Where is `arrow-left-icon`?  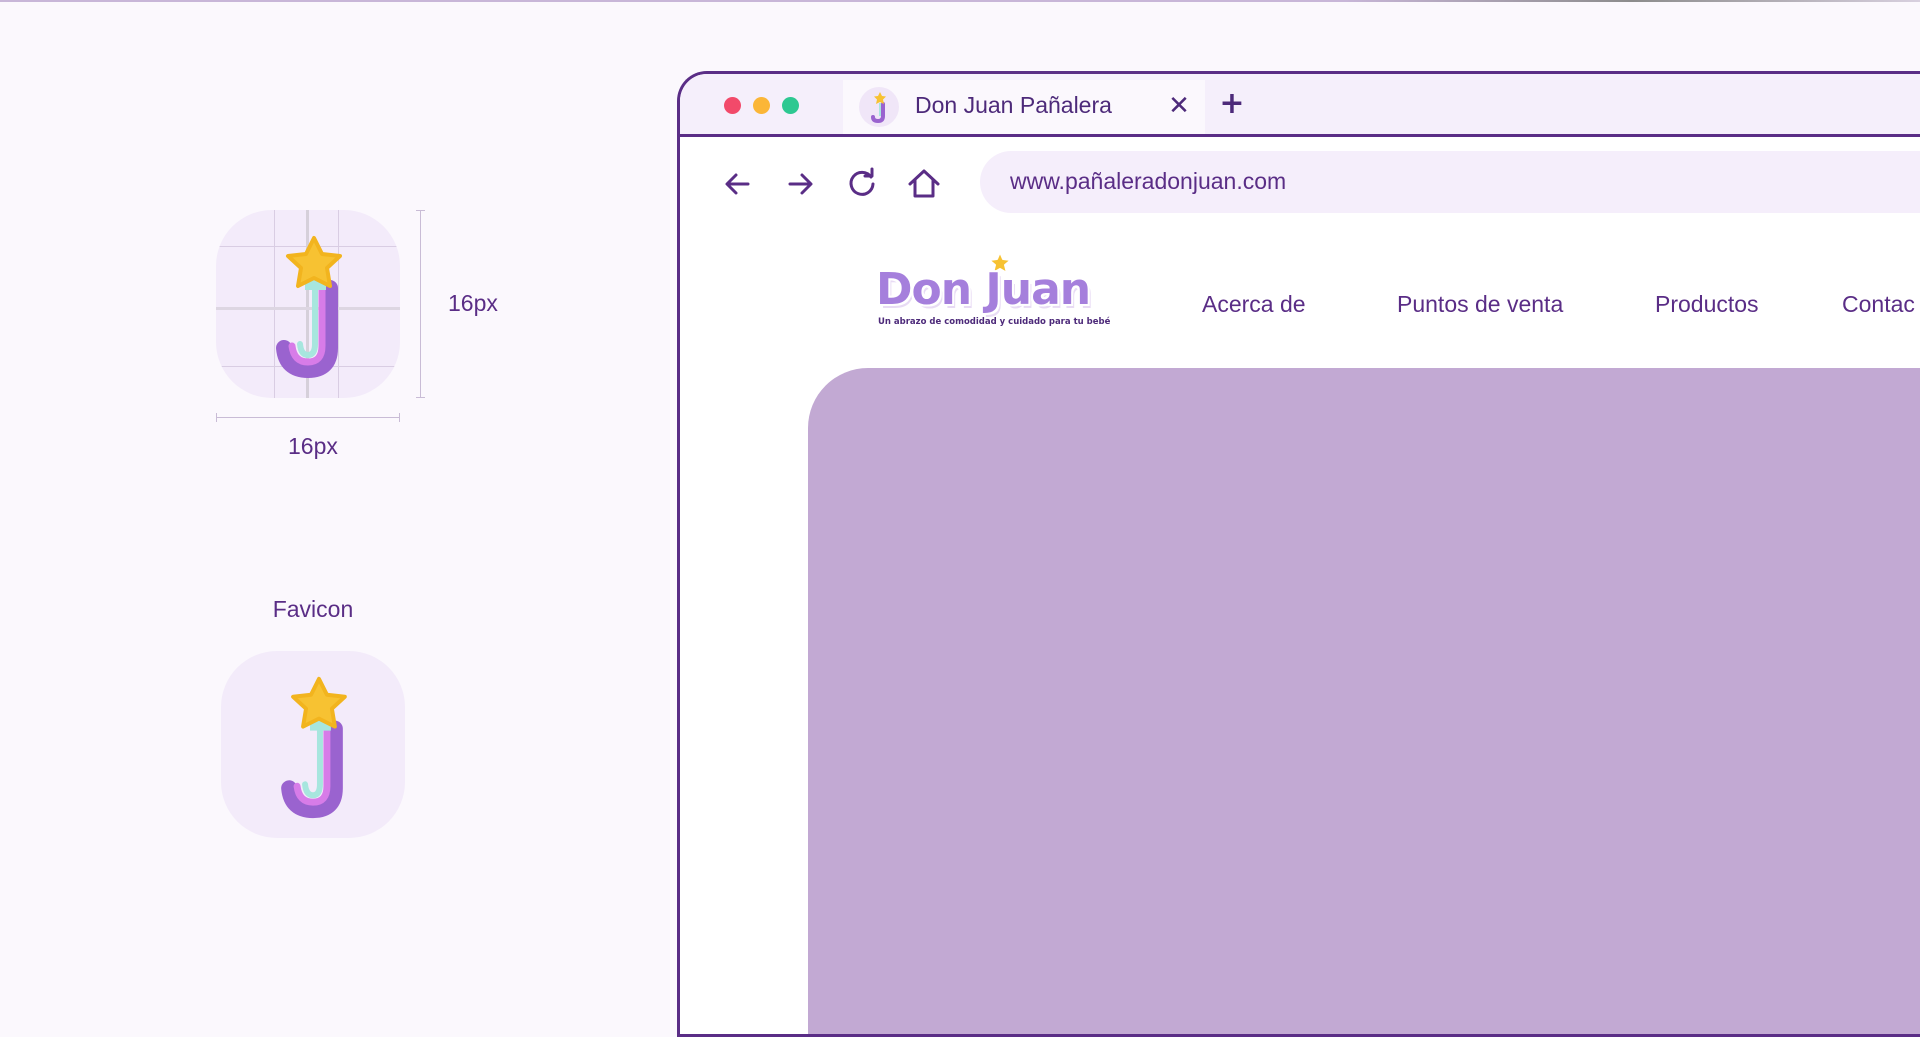
arrow-left-icon is located at coordinates (738, 184).